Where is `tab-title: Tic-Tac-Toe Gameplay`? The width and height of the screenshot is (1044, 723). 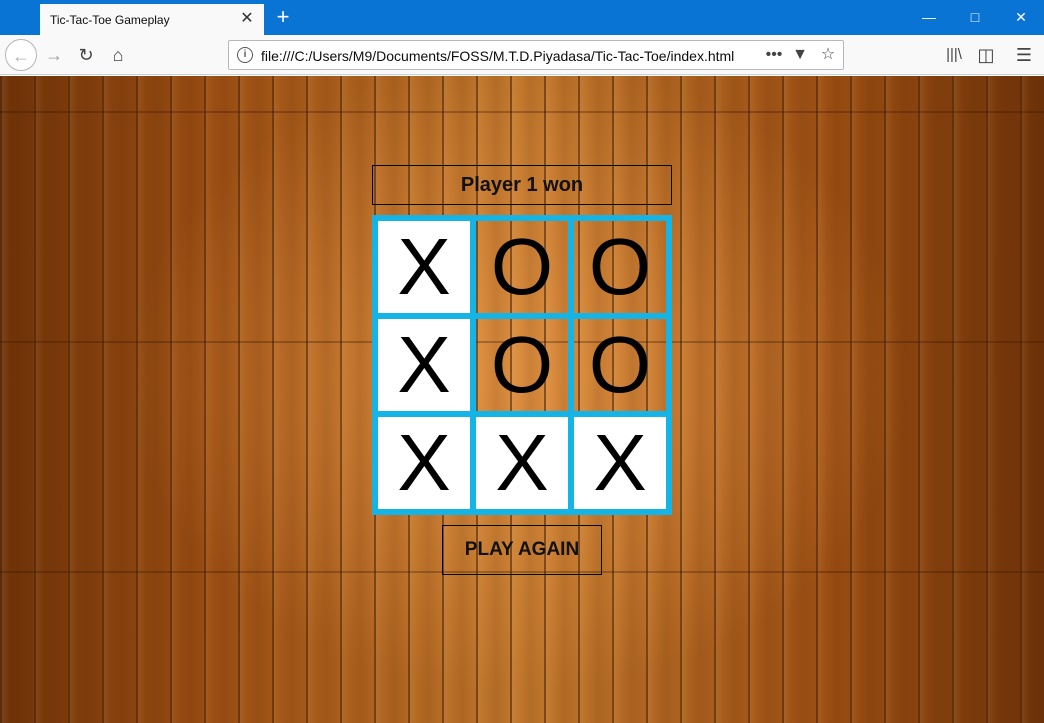
tab-title: Tic-Tac-Toe Gameplay is located at coordinates (110, 20).